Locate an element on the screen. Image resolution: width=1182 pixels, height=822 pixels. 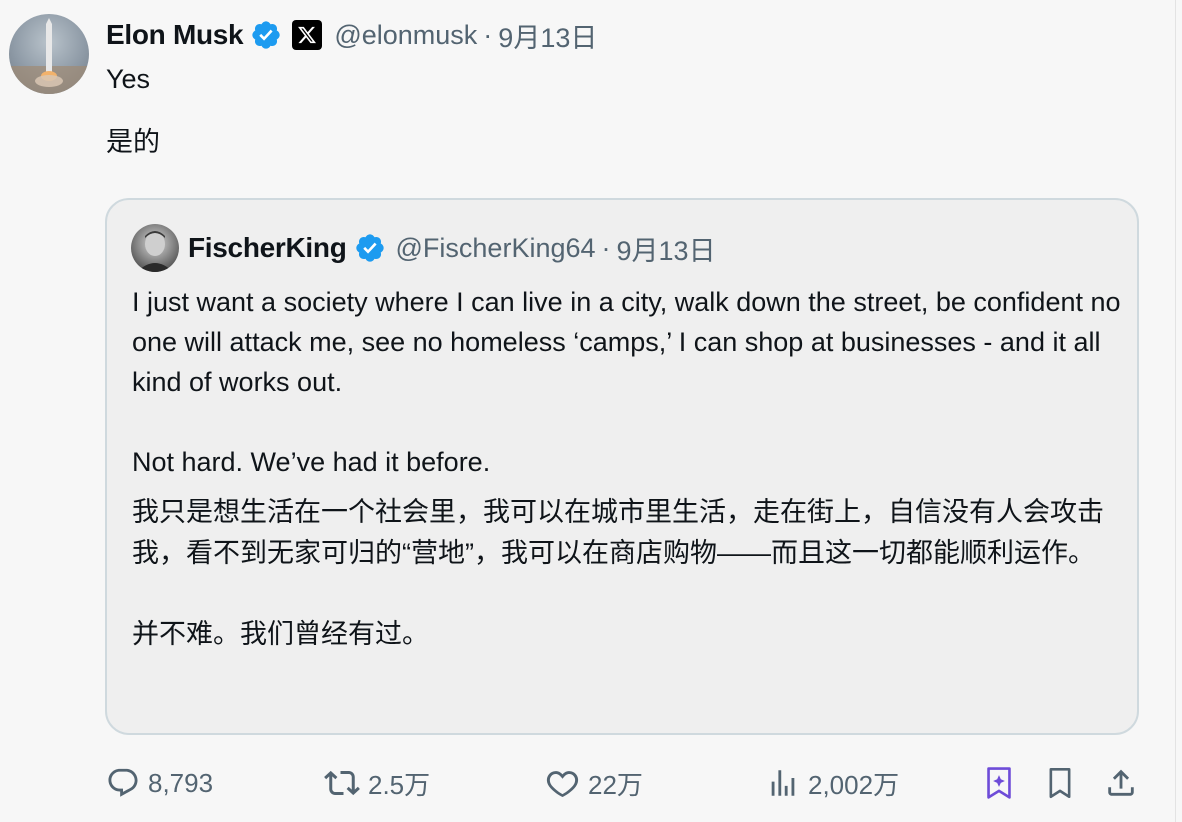
quoted-tweet-header: FischerKing @FischerKing64 · 9月13日 is located at coordinates (423, 248).